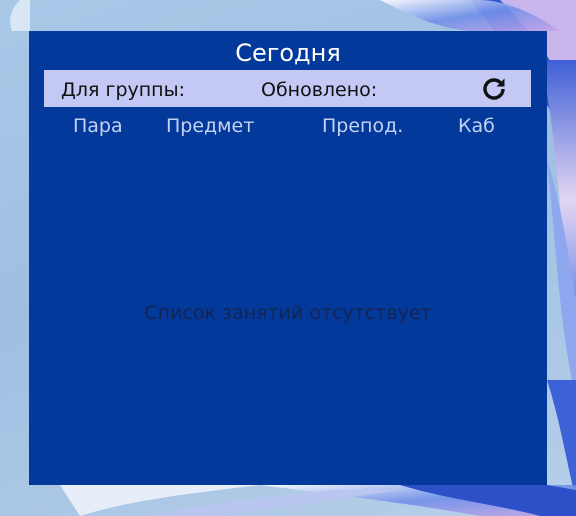 The width and height of the screenshot is (576, 516). I want to click on empty-schedule-message: Список занятий отсутствует, so click(288, 313).